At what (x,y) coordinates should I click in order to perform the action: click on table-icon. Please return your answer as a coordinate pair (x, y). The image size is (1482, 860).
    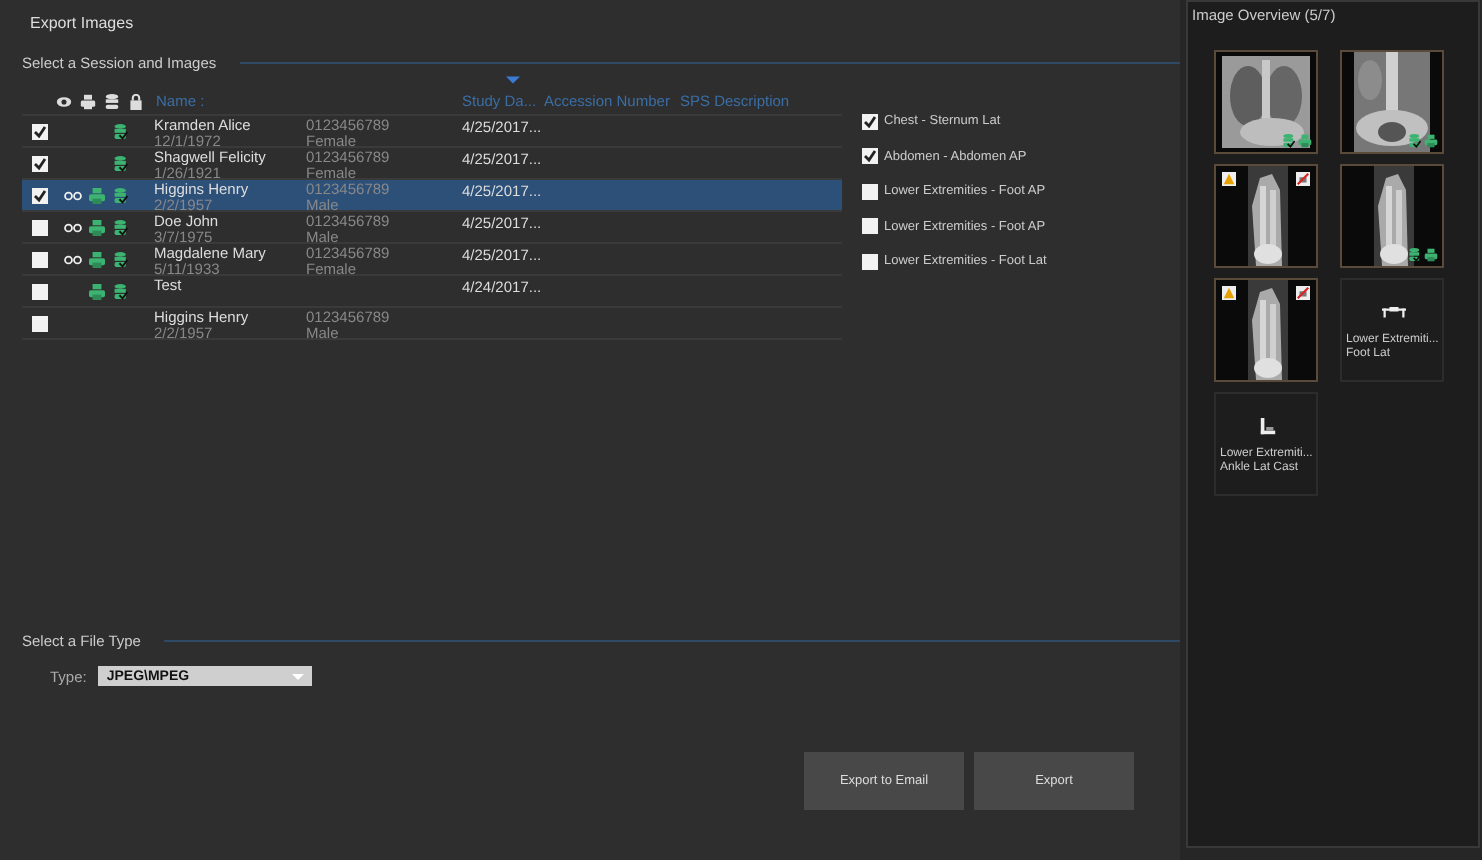
    Looking at the image, I should click on (1394, 313).